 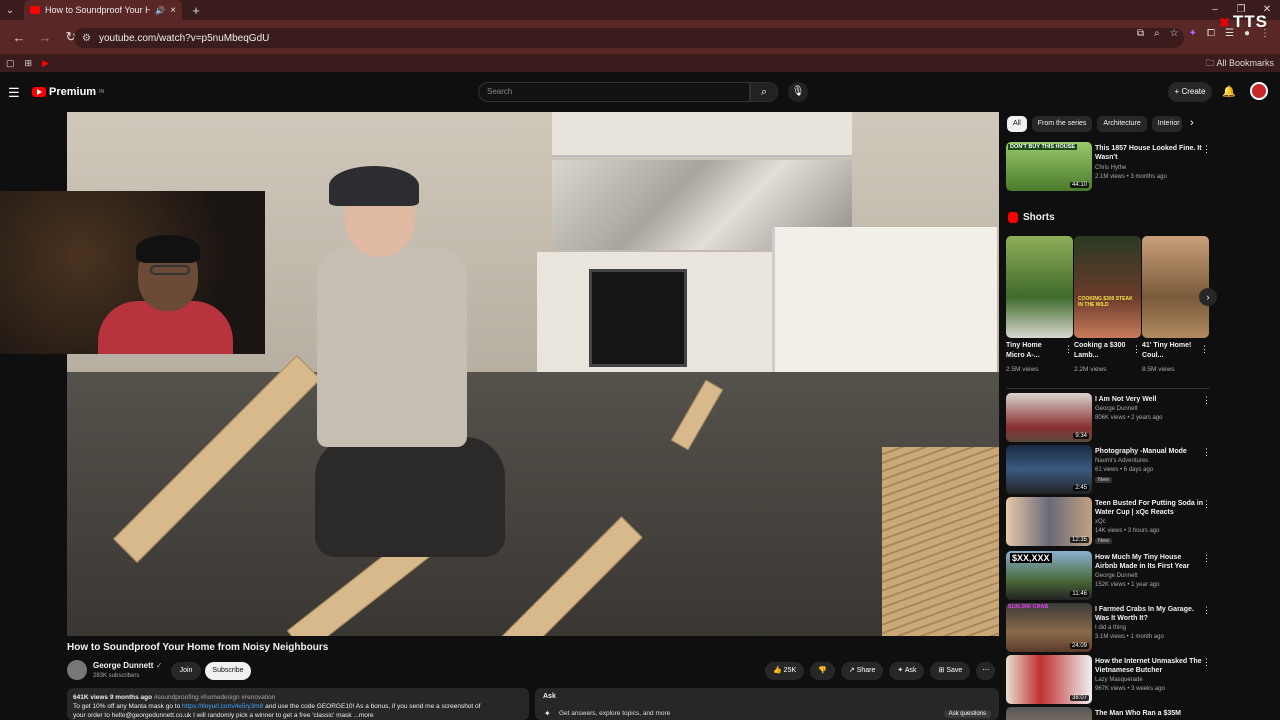 I want to click on chip-from-series: From the series, so click(x=1062, y=124).